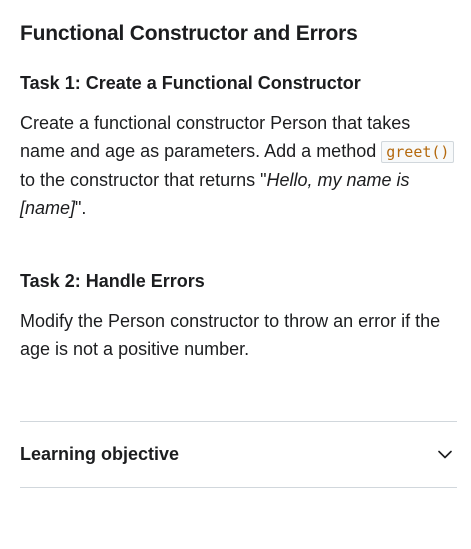 This screenshot has width=471, height=549. I want to click on chevron-down-icon, so click(445, 455).